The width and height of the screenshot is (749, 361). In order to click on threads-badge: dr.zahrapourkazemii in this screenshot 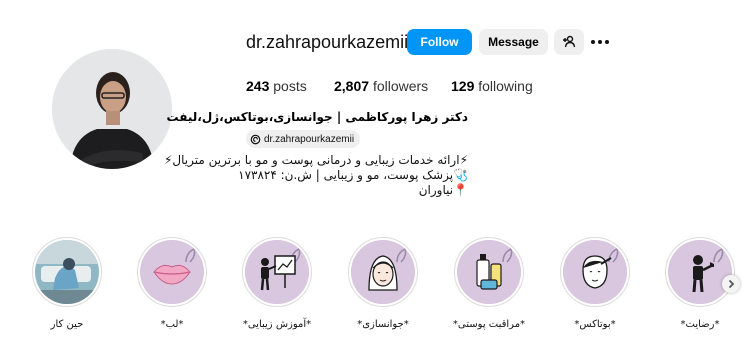, I will do `click(303, 139)`.